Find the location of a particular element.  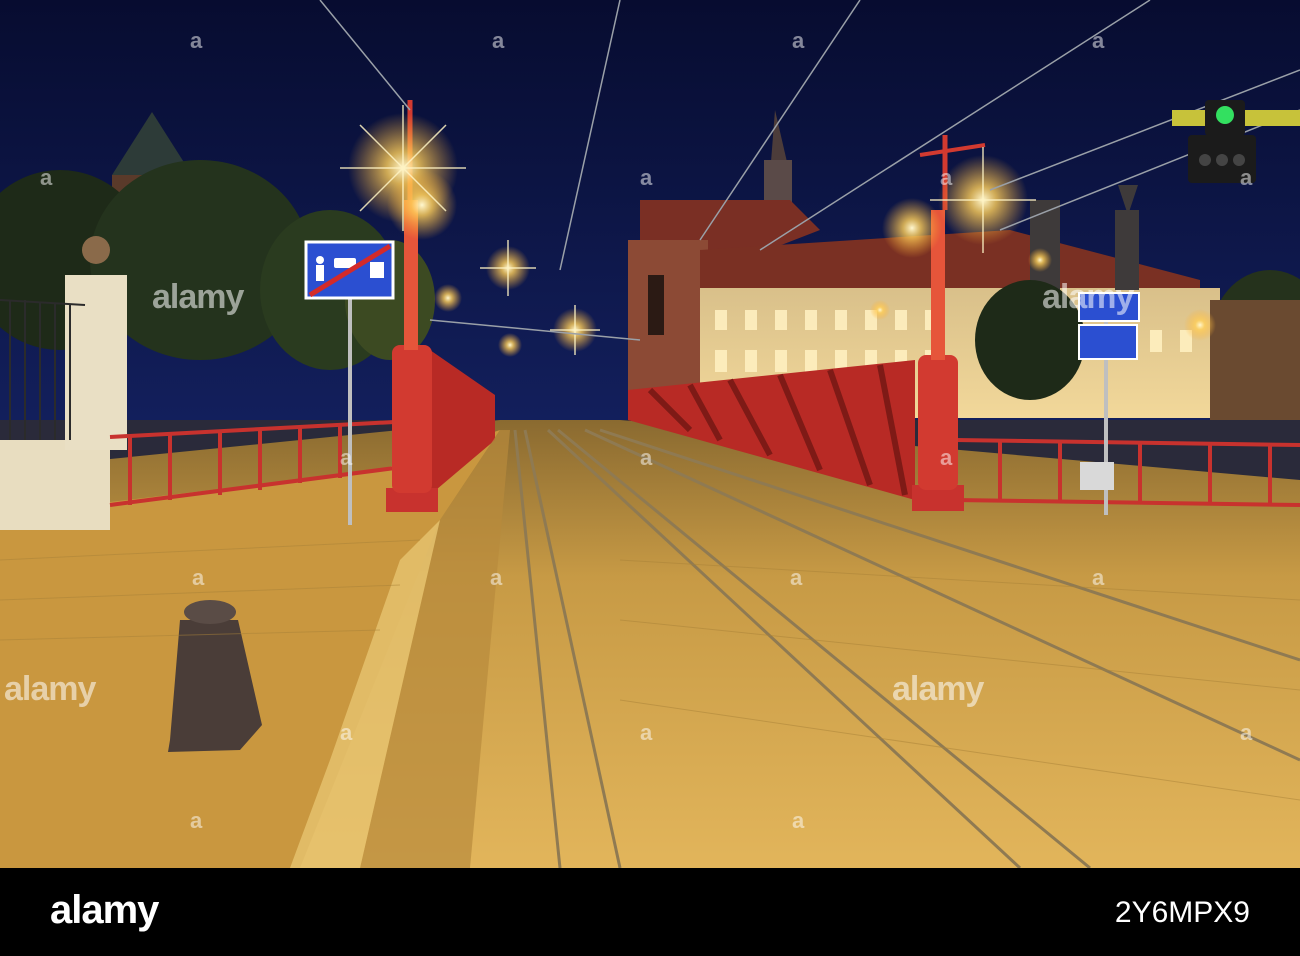

alamy-logo: alamy is located at coordinates (104, 910).